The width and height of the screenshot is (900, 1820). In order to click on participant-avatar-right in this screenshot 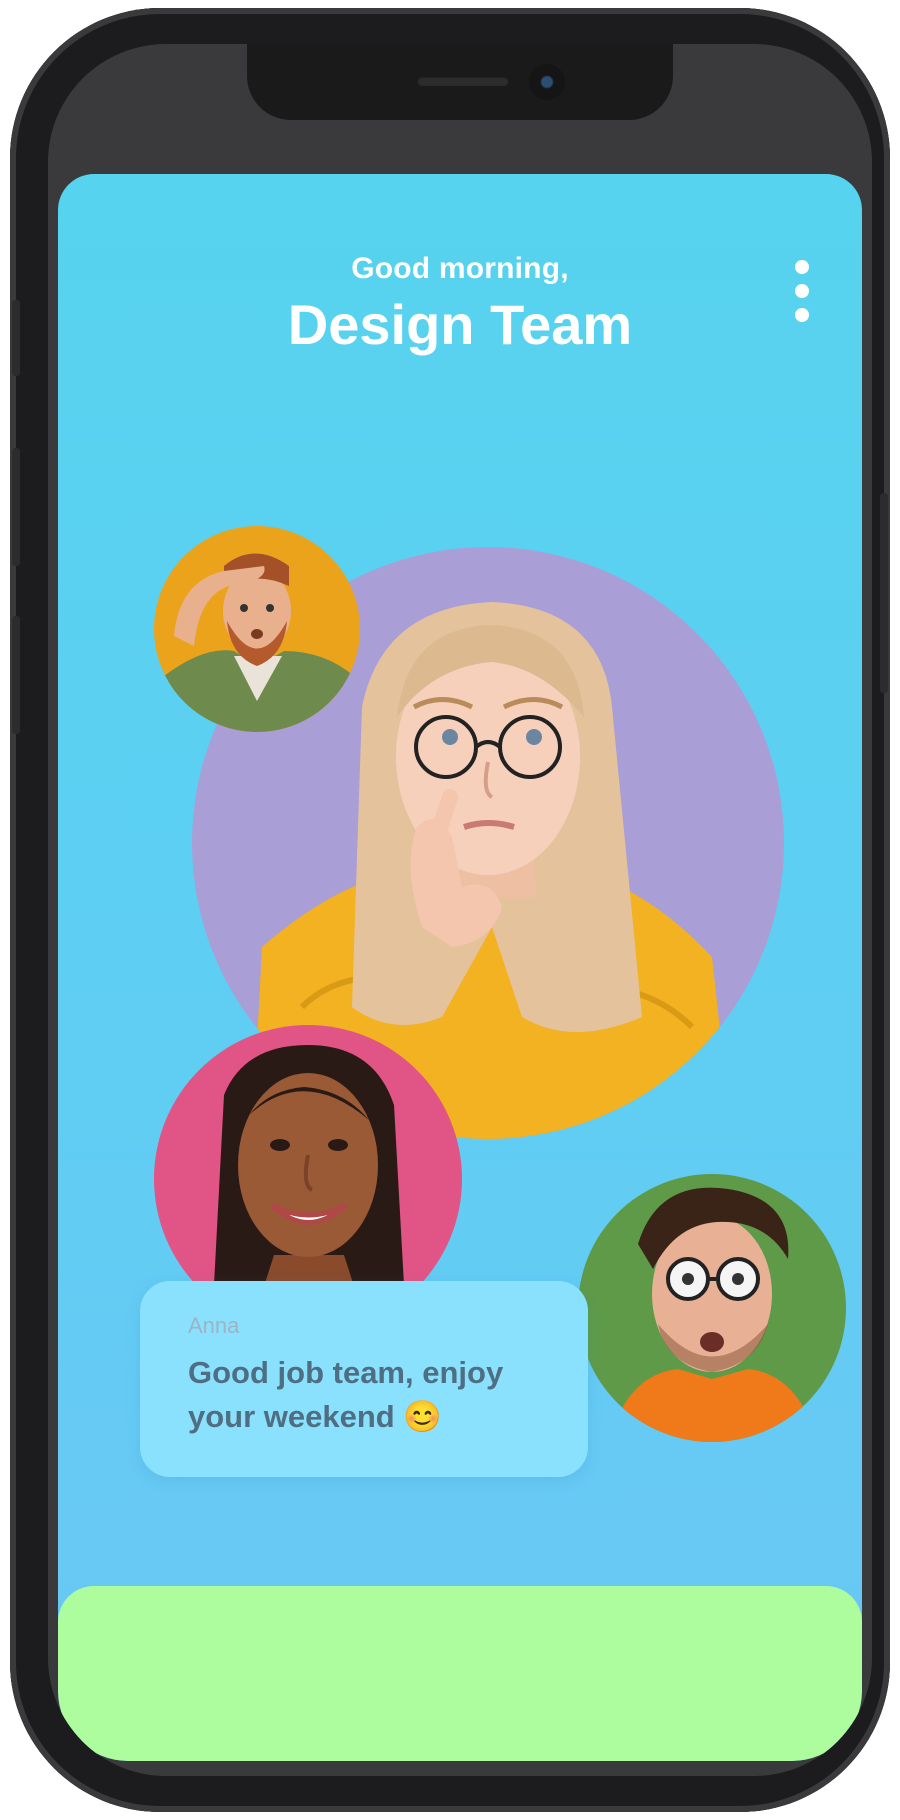, I will do `click(712, 1308)`.